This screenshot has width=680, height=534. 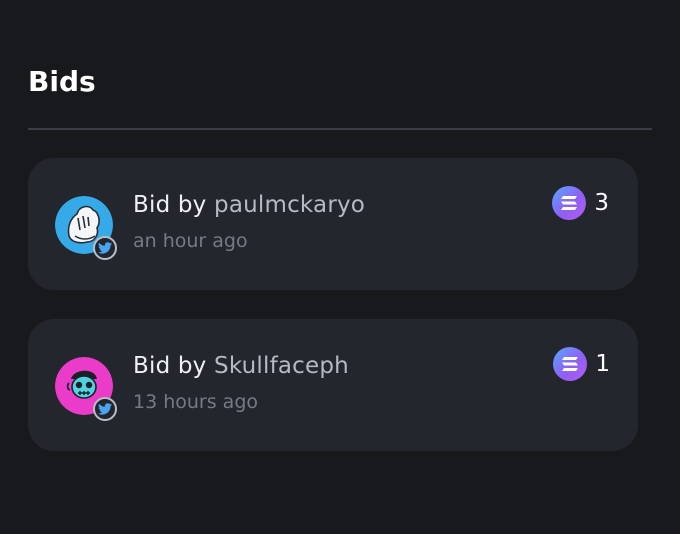 What do you see at coordinates (340, 129) in the screenshot?
I see `section-divider` at bounding box center [340, 129].